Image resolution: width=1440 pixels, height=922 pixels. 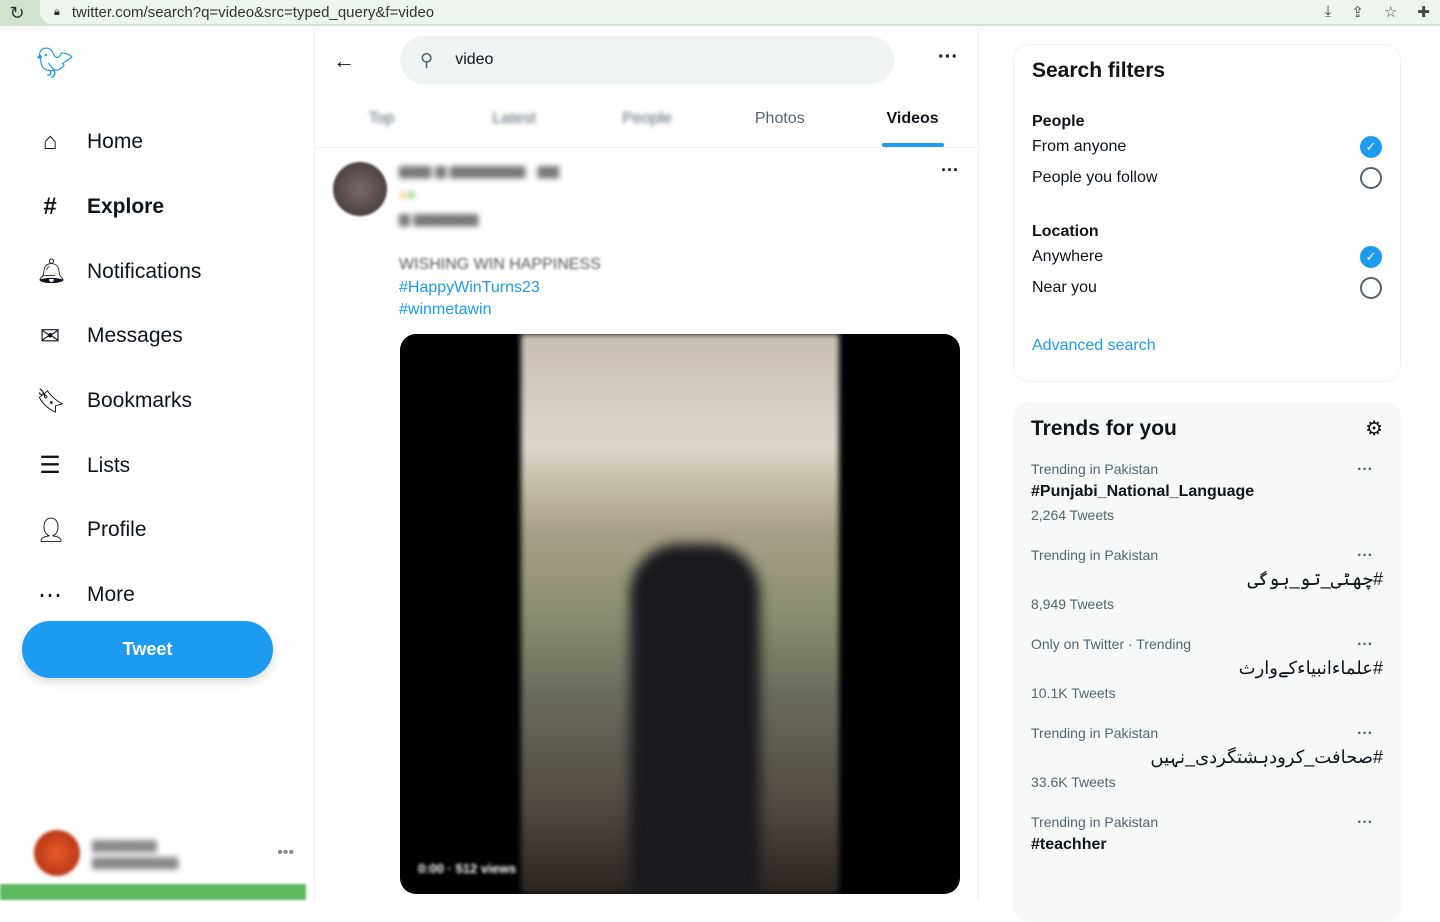 What do you see at coordinates (118, 271) in the screenshot?
I see `sidebar-item-notifications: 🔔︎ Notifications` at bounding box center [118, 271].